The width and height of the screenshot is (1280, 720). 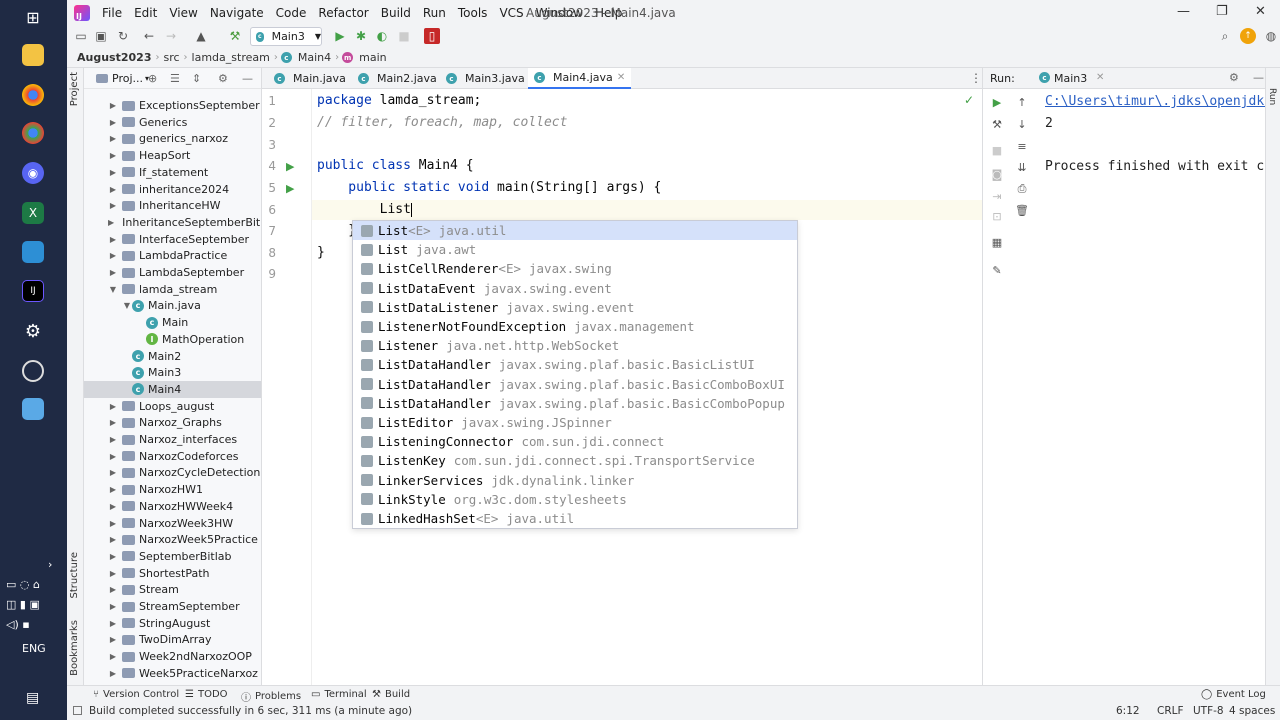 I want to click on volume-icon: ◁) ▪, so click(x=18, y=624).